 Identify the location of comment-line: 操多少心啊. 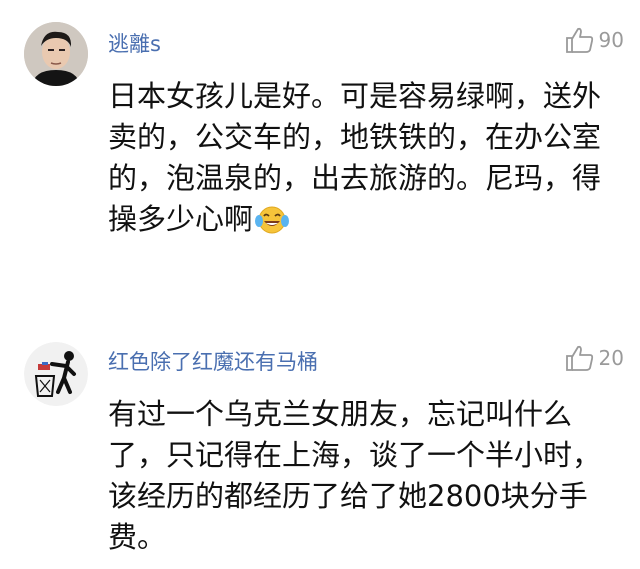
(181, 219).